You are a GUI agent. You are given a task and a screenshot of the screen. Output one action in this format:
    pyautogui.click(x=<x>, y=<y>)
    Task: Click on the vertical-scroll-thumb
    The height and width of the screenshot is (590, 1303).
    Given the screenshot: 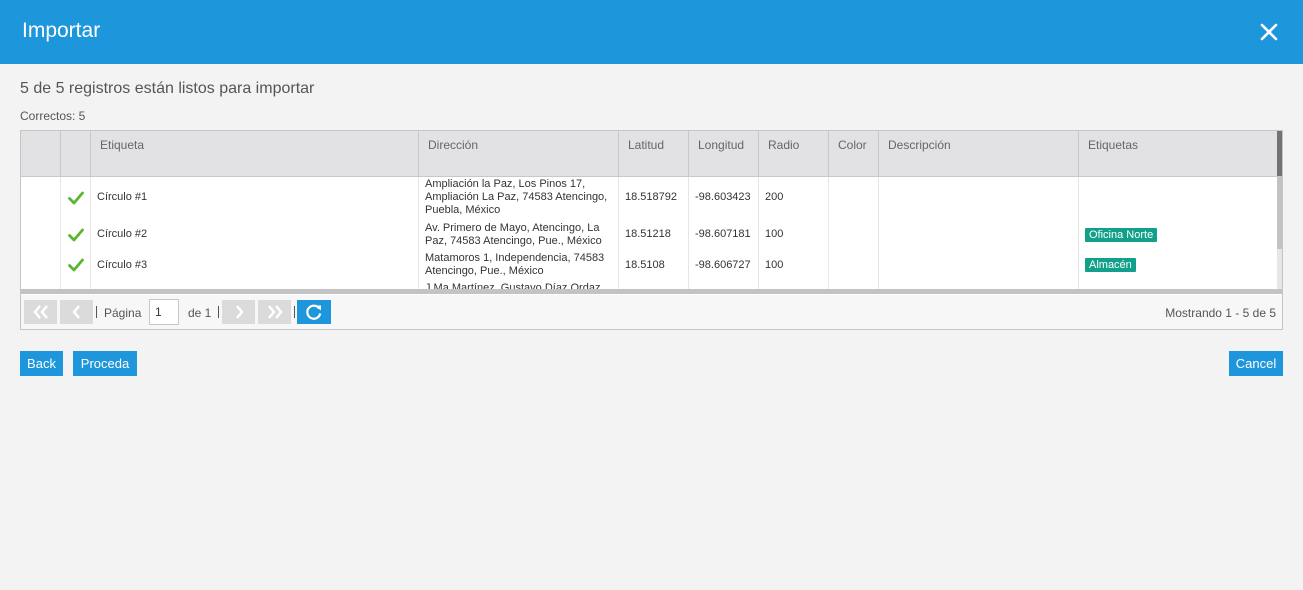 What is the action you would take?
    pyautogui.click(x=1279, y=213)
    